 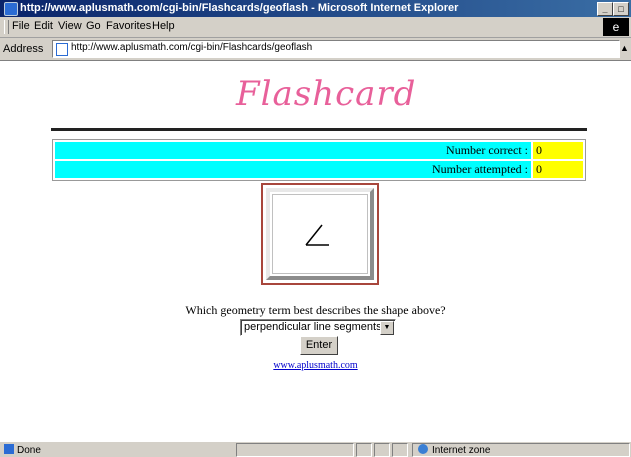 I want to click on toolbar-grip, so click(x=6, y=27).